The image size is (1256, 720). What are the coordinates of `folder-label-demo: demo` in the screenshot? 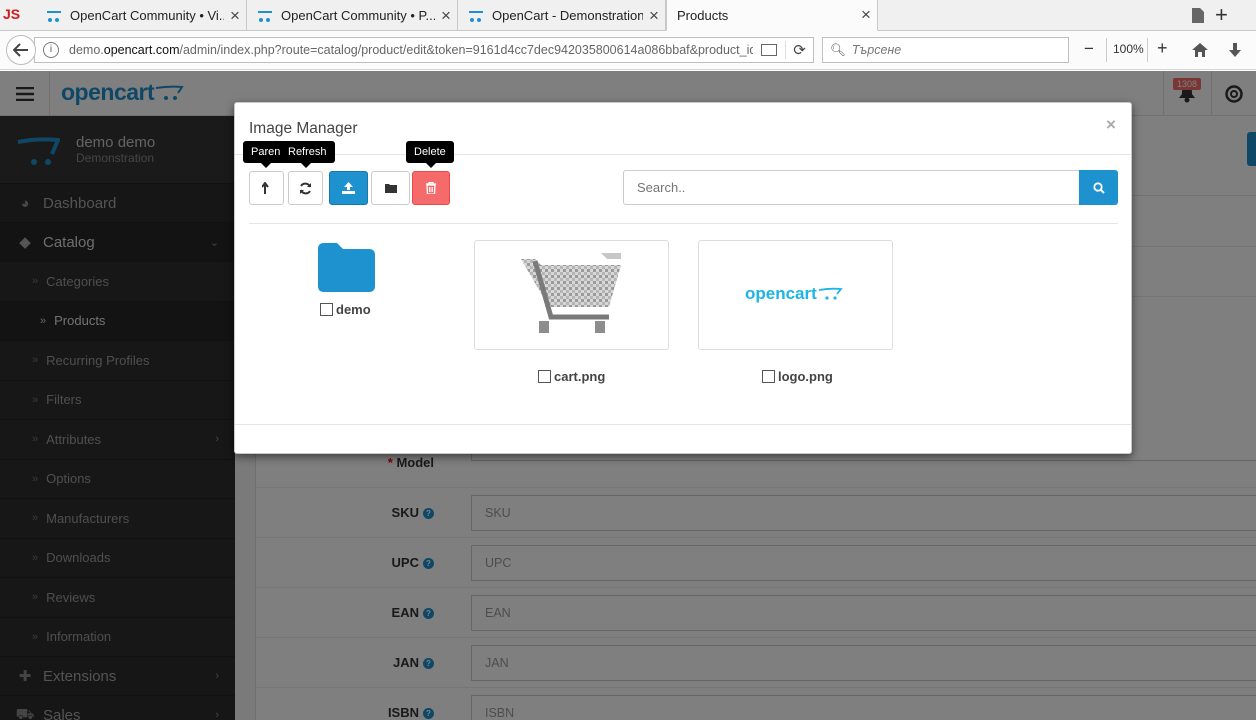 It's located at (345, 309).